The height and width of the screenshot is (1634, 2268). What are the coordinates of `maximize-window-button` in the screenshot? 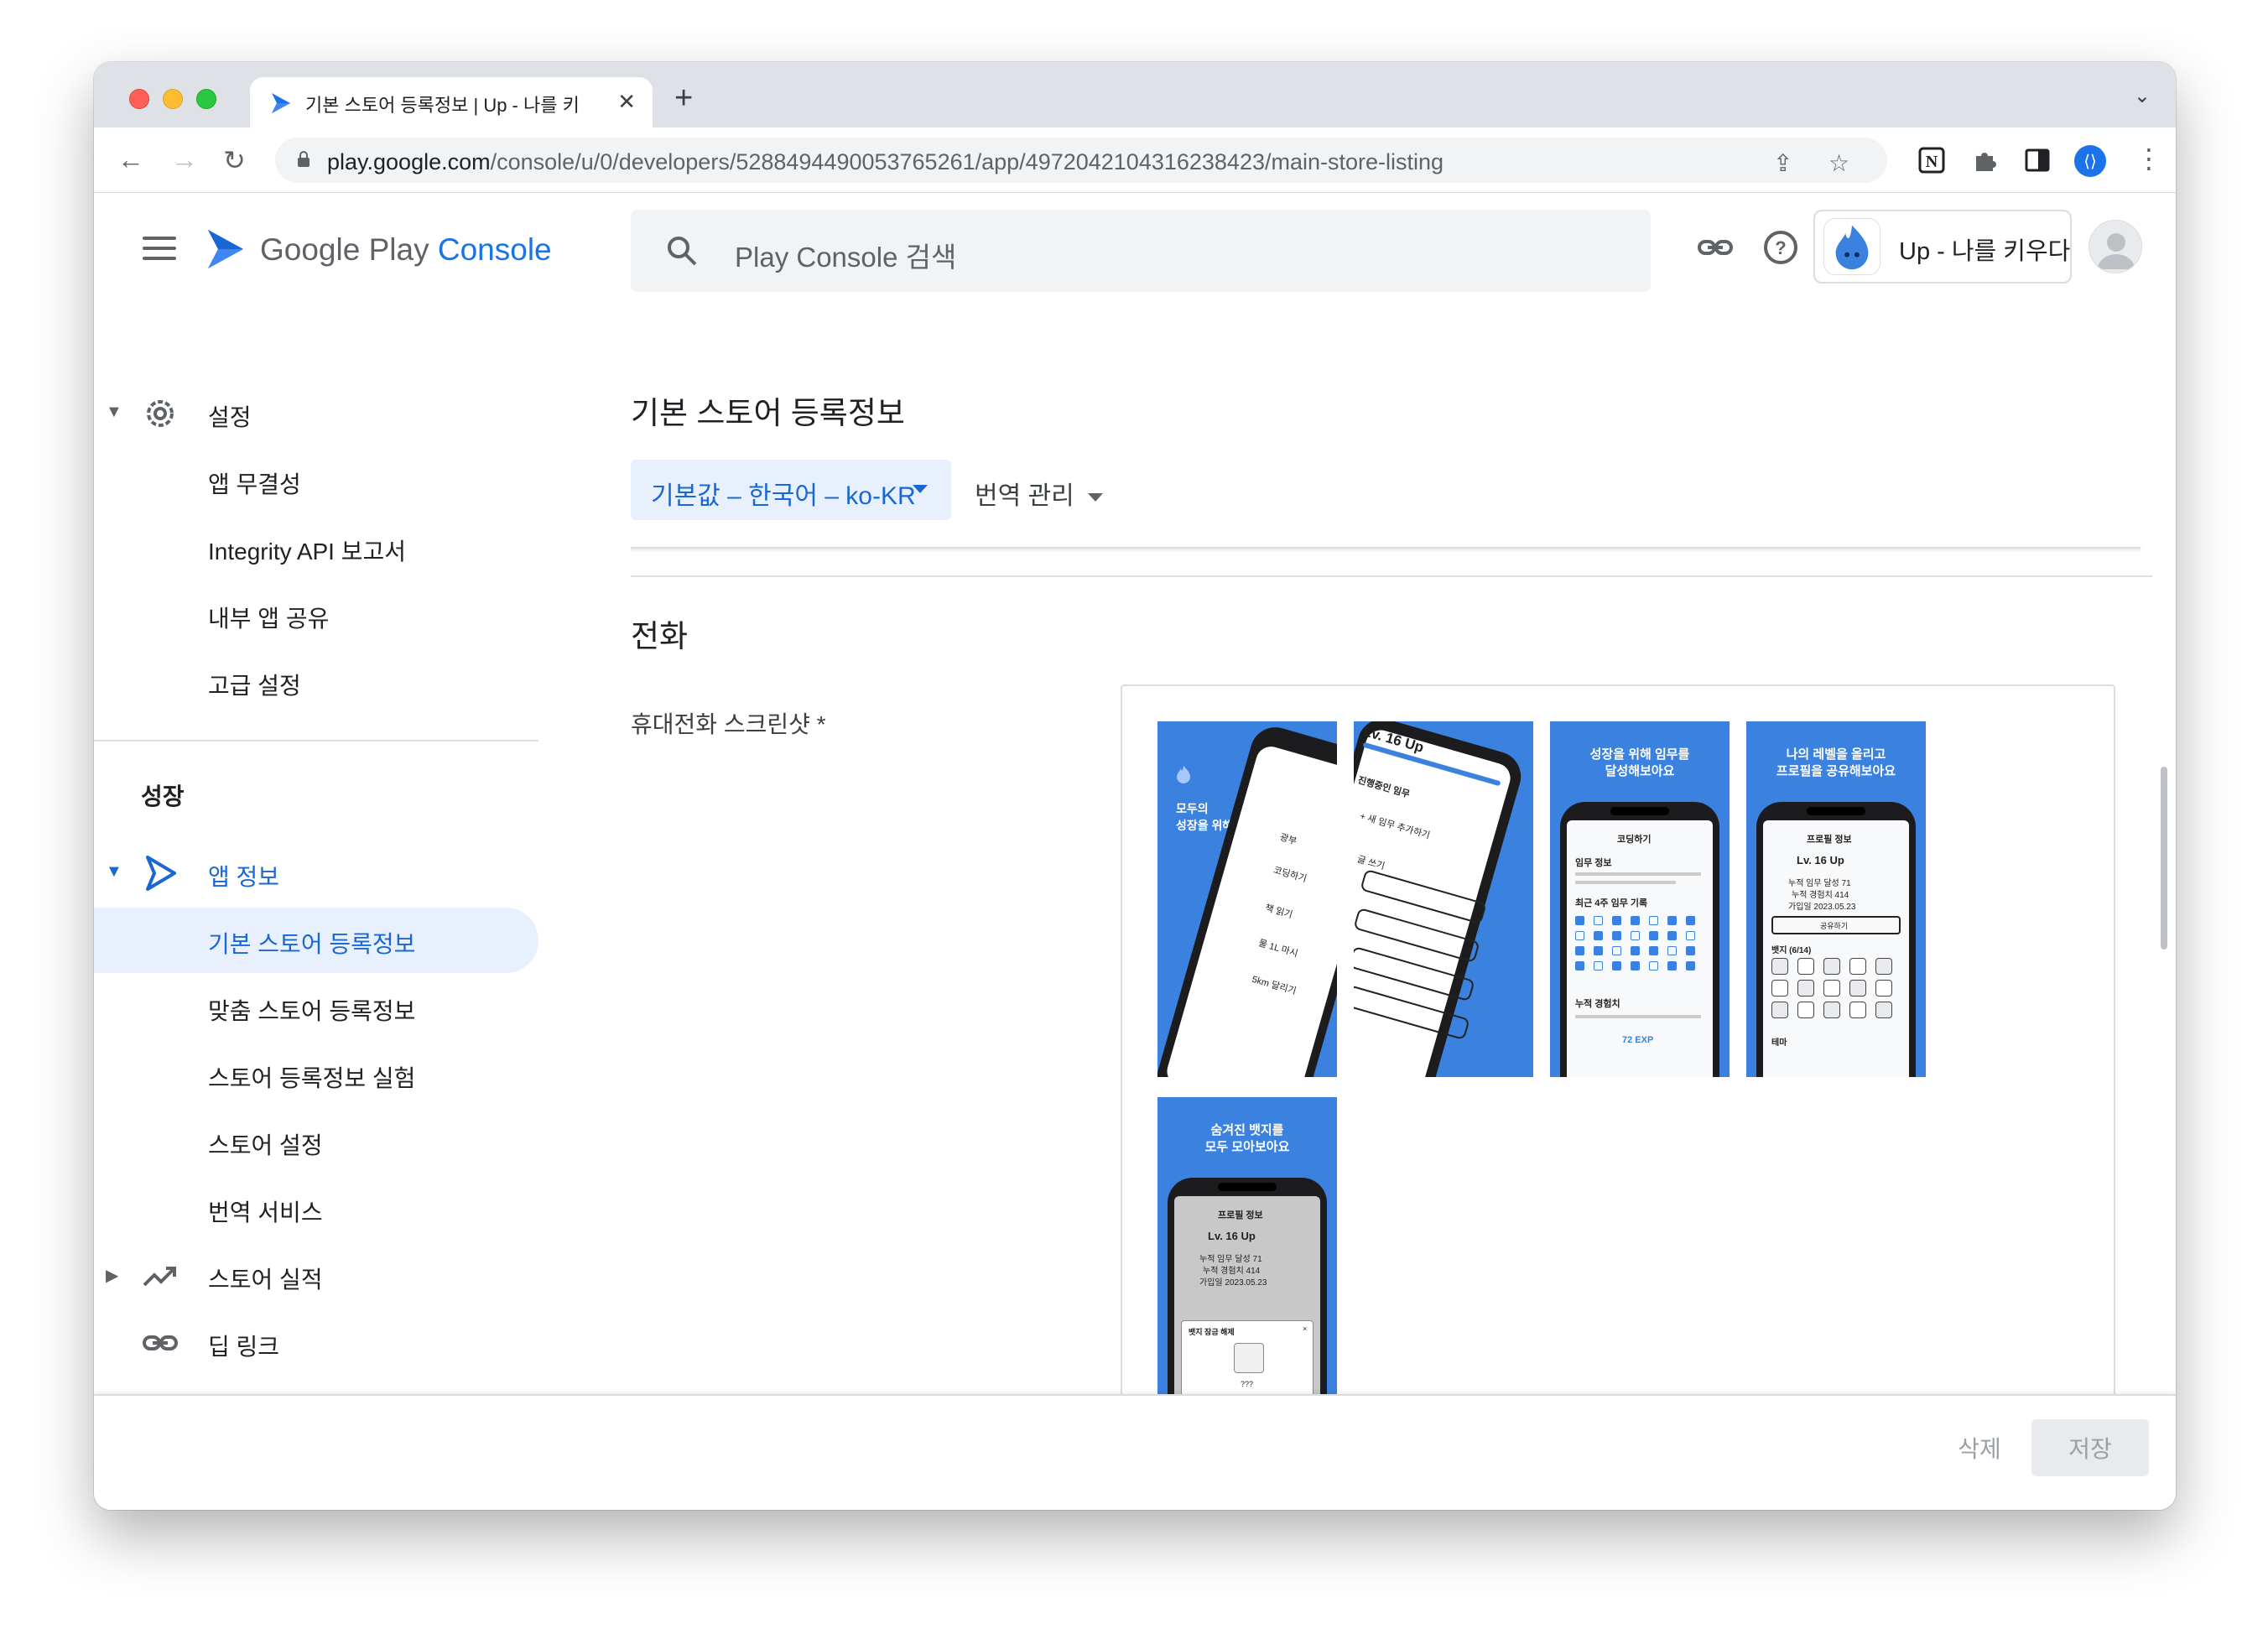 It's located at (206, 99).